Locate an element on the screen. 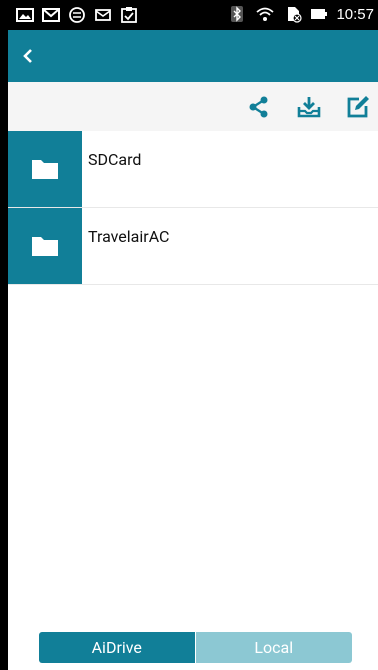 This screenshot has width=378, height=670. list-item: SDCard is located at coordinates (193, 169).